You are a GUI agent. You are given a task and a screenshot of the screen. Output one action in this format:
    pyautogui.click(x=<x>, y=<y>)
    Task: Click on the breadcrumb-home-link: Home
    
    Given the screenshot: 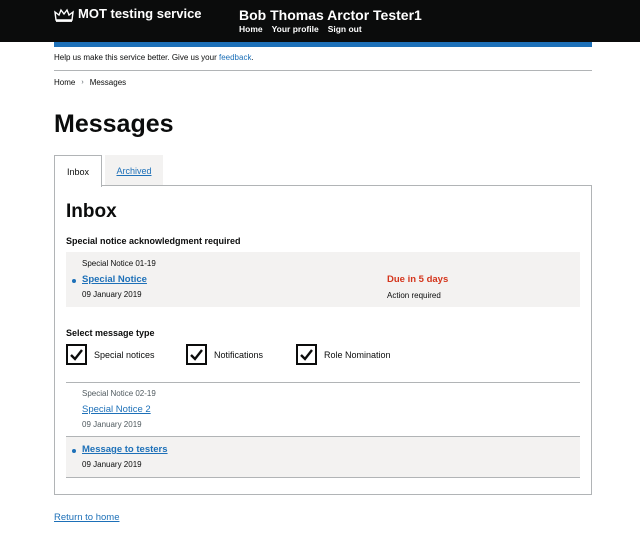 What is the action you would take?
    pyautogui.click(x=64, y=82)
    